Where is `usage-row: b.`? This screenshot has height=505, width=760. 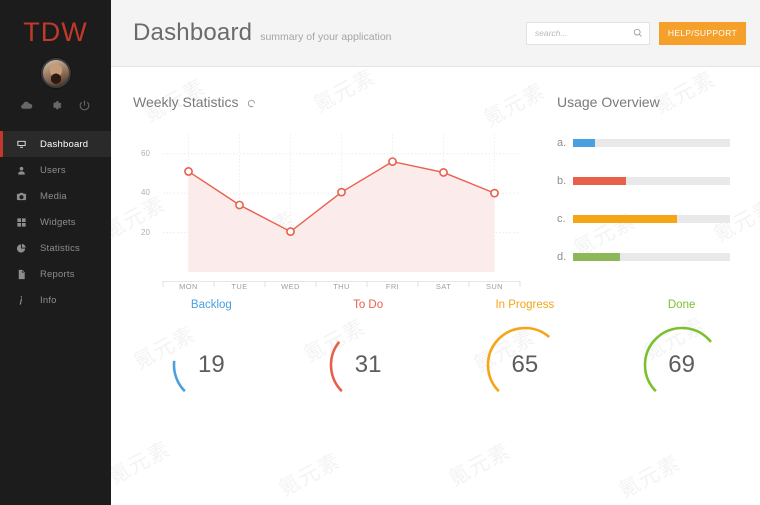
usage-row: b. is located at coordinates (658, 180).